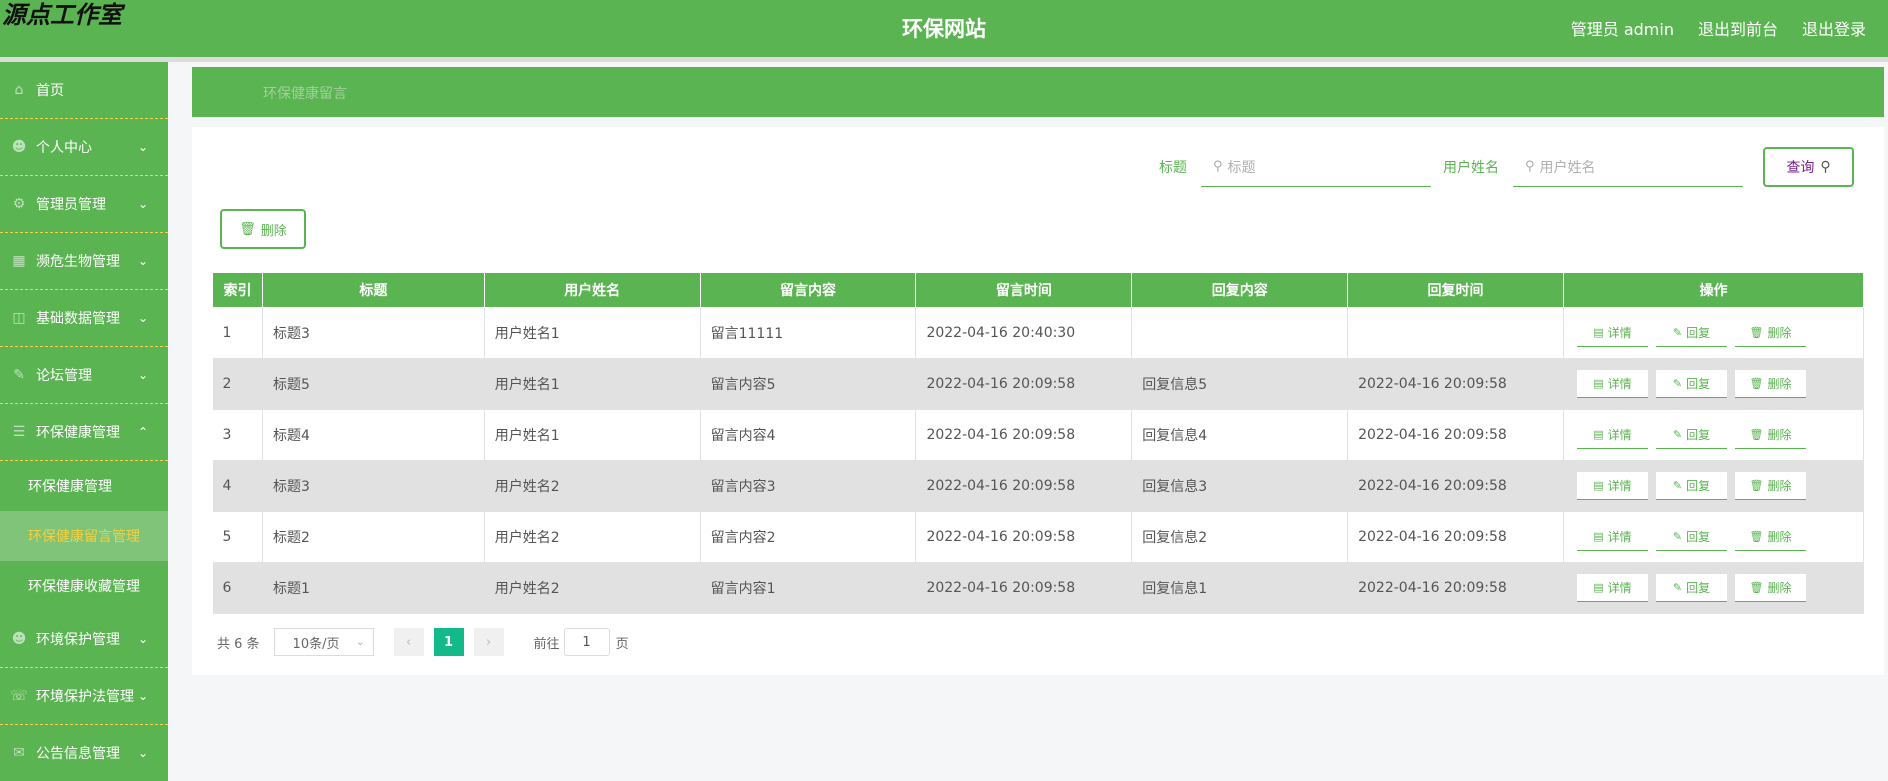 This screenshot has height=781, width=1888. Describe the element at coordinates (84, 147) in the screenshot. I see `sidebar-item: ☻ 个人中心 ⌄` at that location.